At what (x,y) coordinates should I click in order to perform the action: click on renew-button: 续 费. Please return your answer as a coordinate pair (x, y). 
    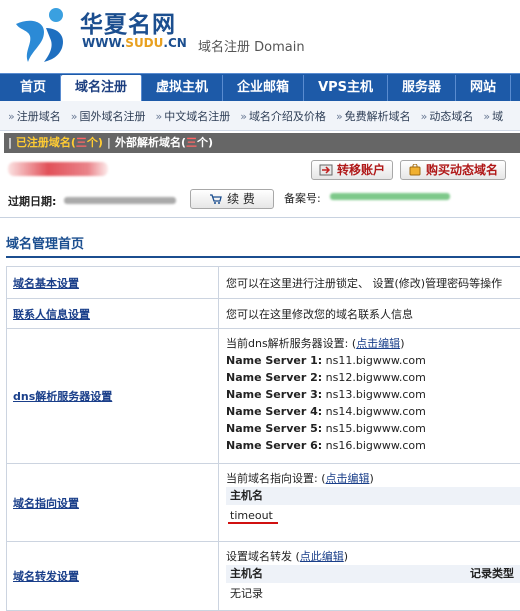
    Looking at the image, I should click on (232, 199).